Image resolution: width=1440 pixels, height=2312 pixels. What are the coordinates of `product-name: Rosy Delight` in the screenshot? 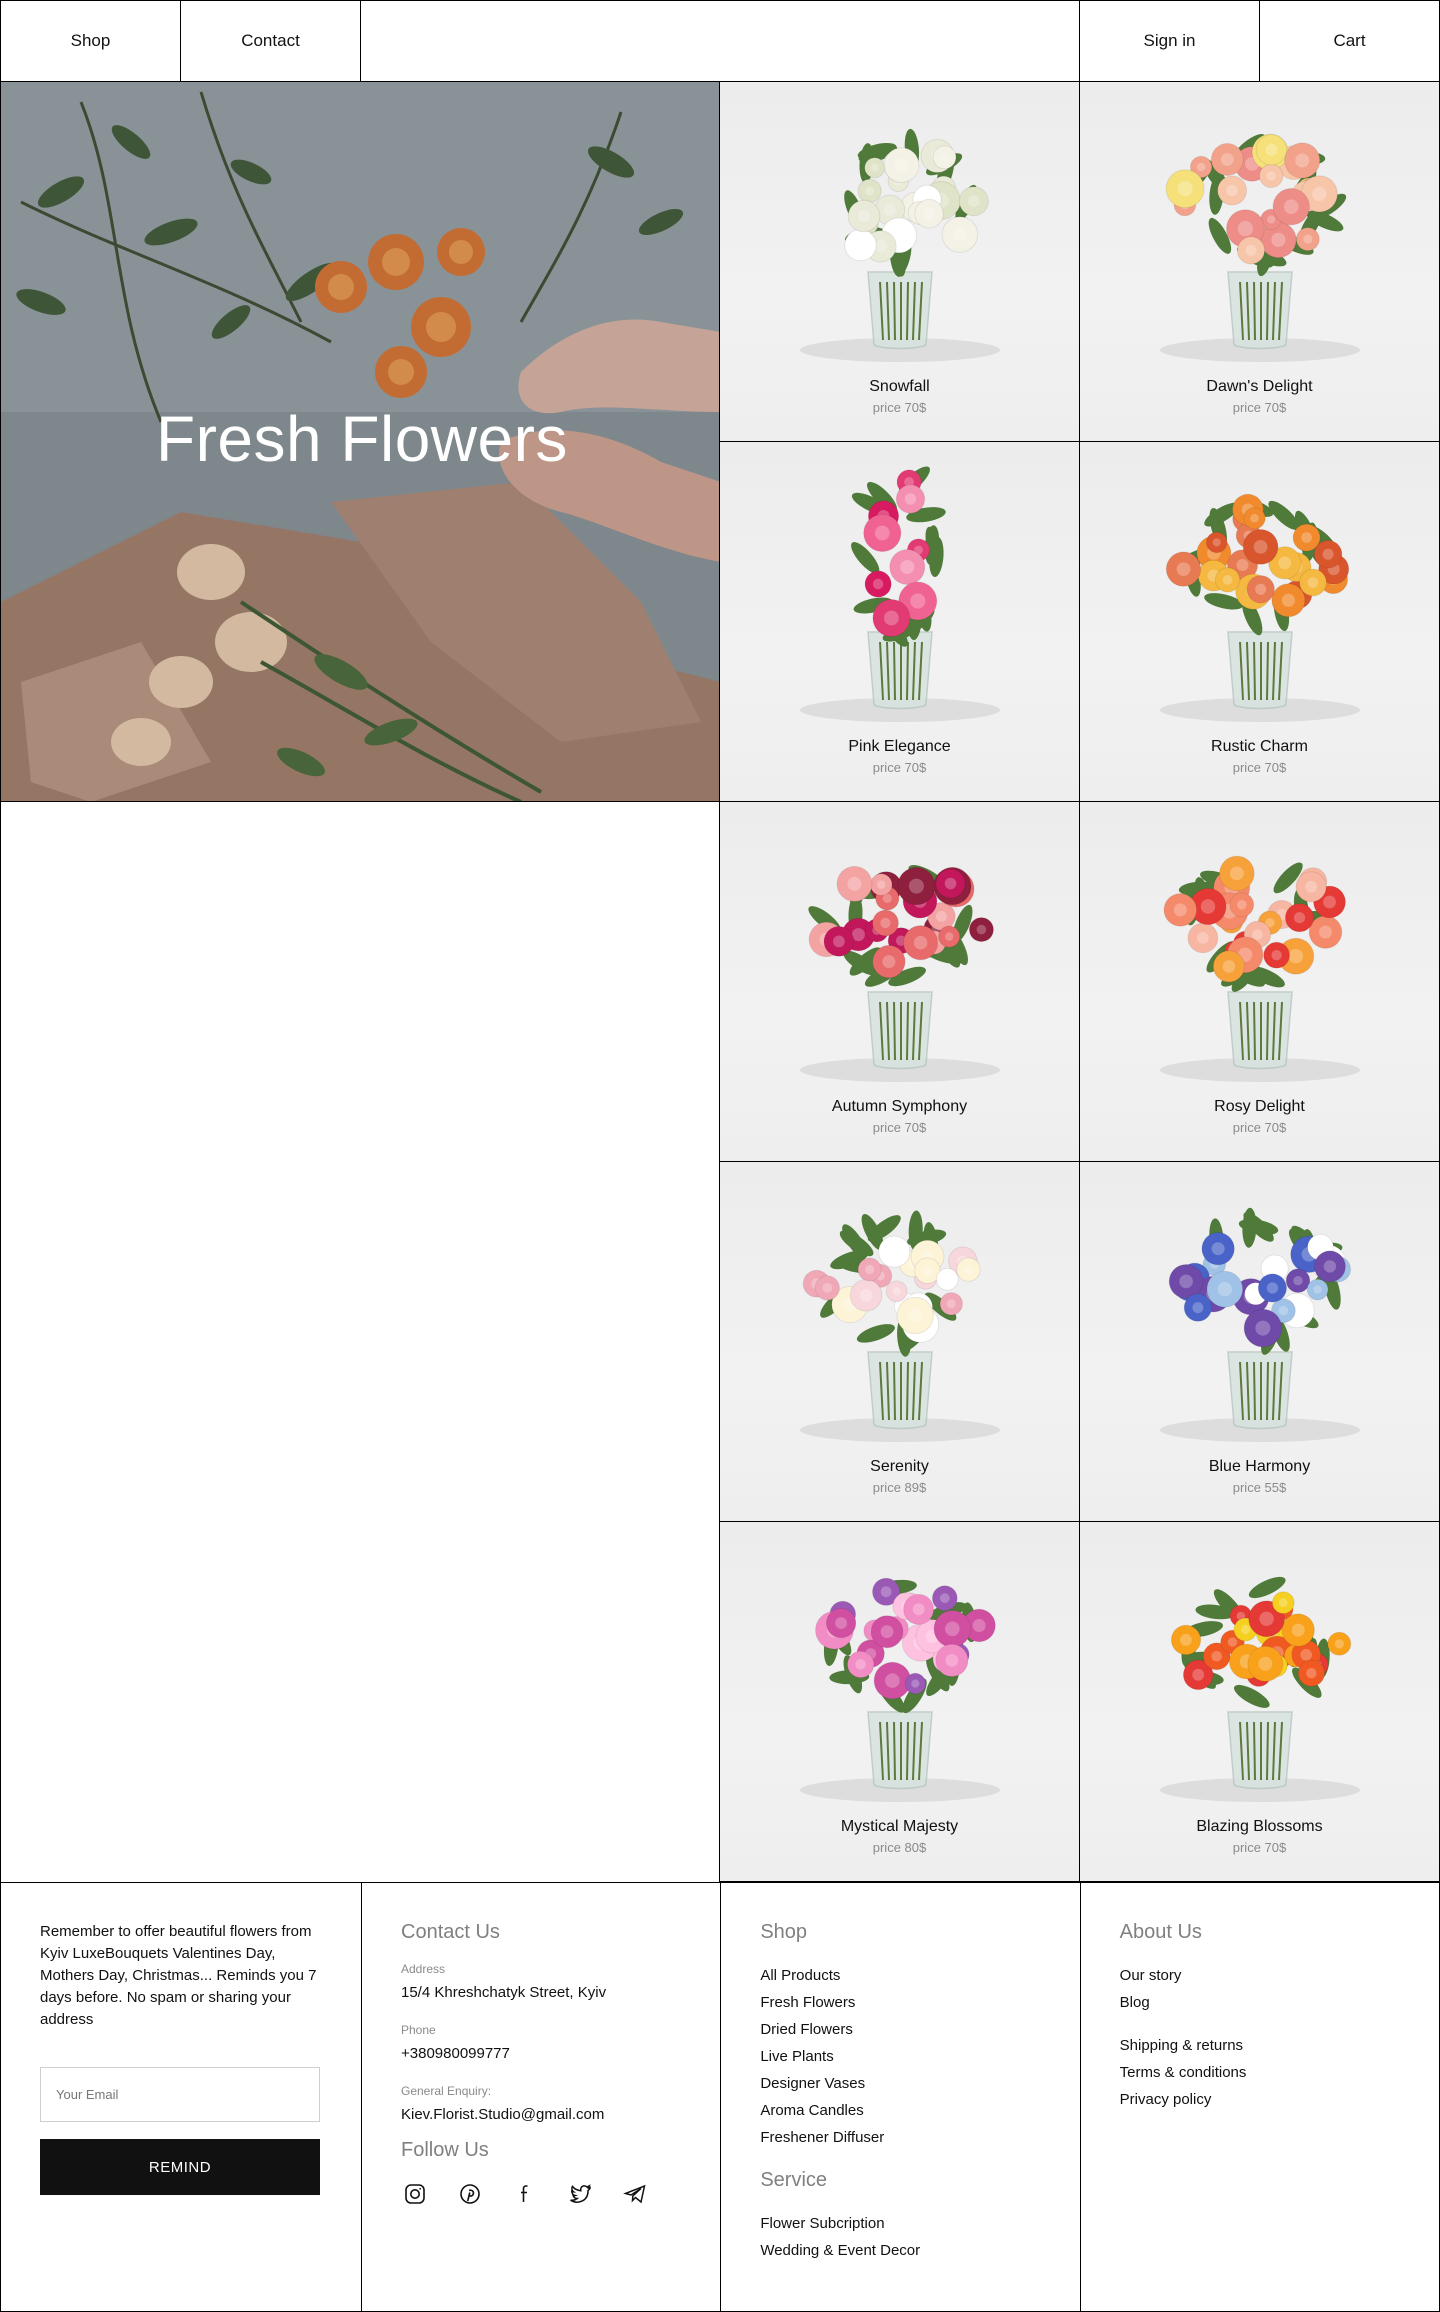 It's located at (1259, 1107).